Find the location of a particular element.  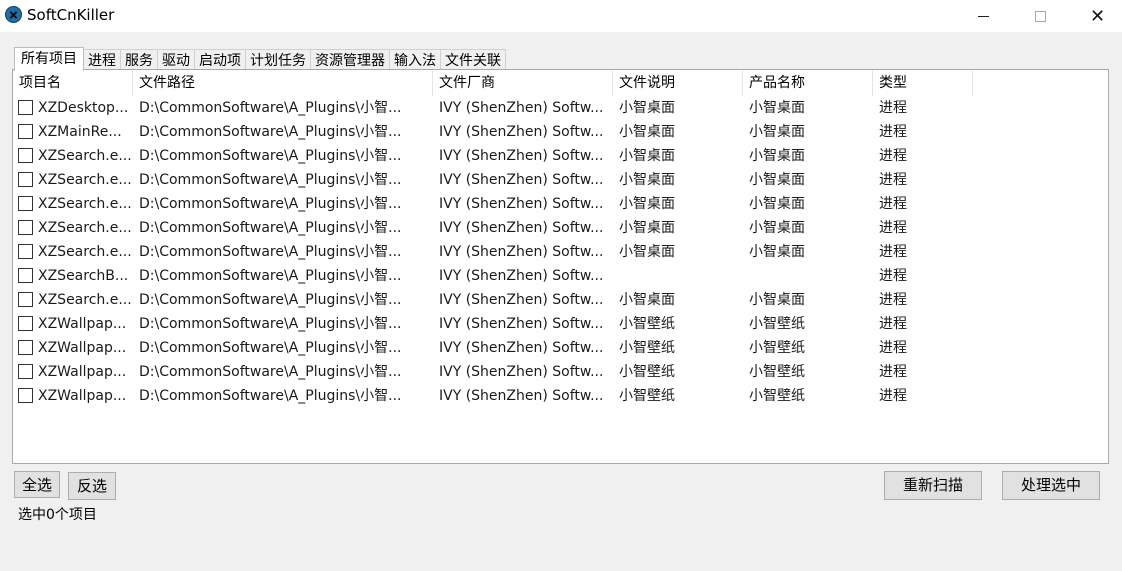

minimize-button is located at coordinates (983, 16).